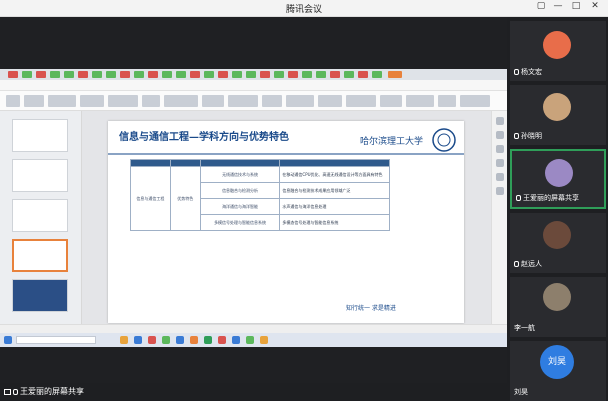 This screenshot has height=401, width=608. Describe the element at coordinates (558, 115) in the screenshot. I see `participant-tile: 孙晓明` at that location.